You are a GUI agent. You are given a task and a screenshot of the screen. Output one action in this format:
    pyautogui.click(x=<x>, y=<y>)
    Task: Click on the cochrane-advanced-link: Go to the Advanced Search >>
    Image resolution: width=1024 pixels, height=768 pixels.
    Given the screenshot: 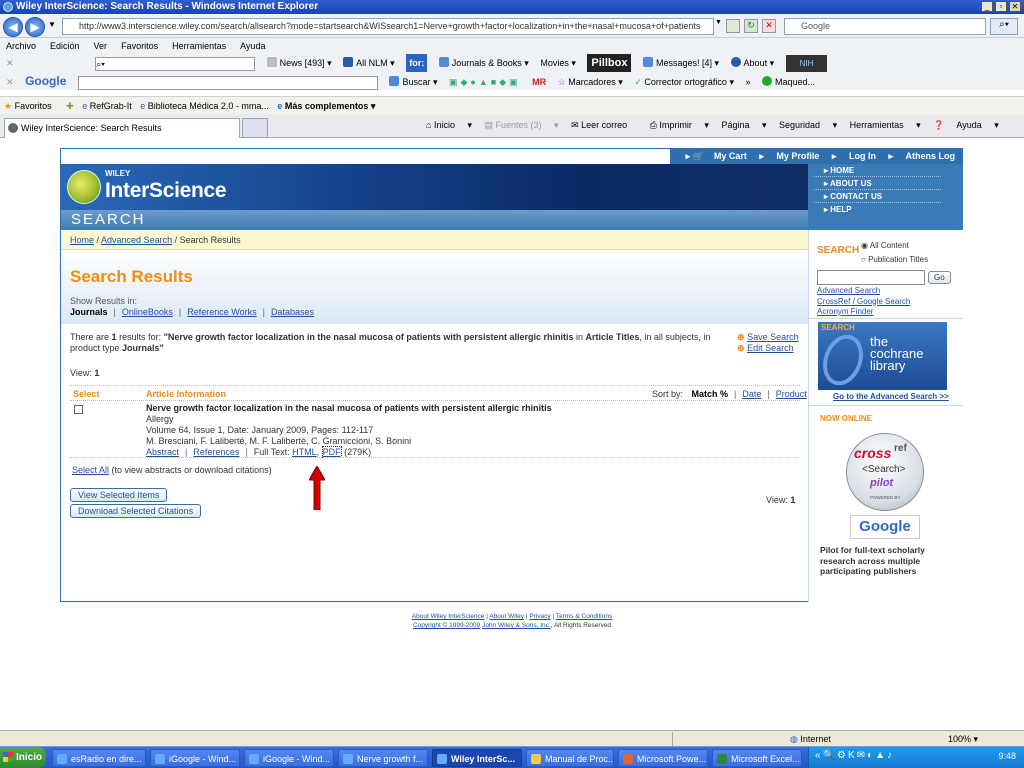 What is the action you would take?
    pyautogui.click(x=891, y=396)
    